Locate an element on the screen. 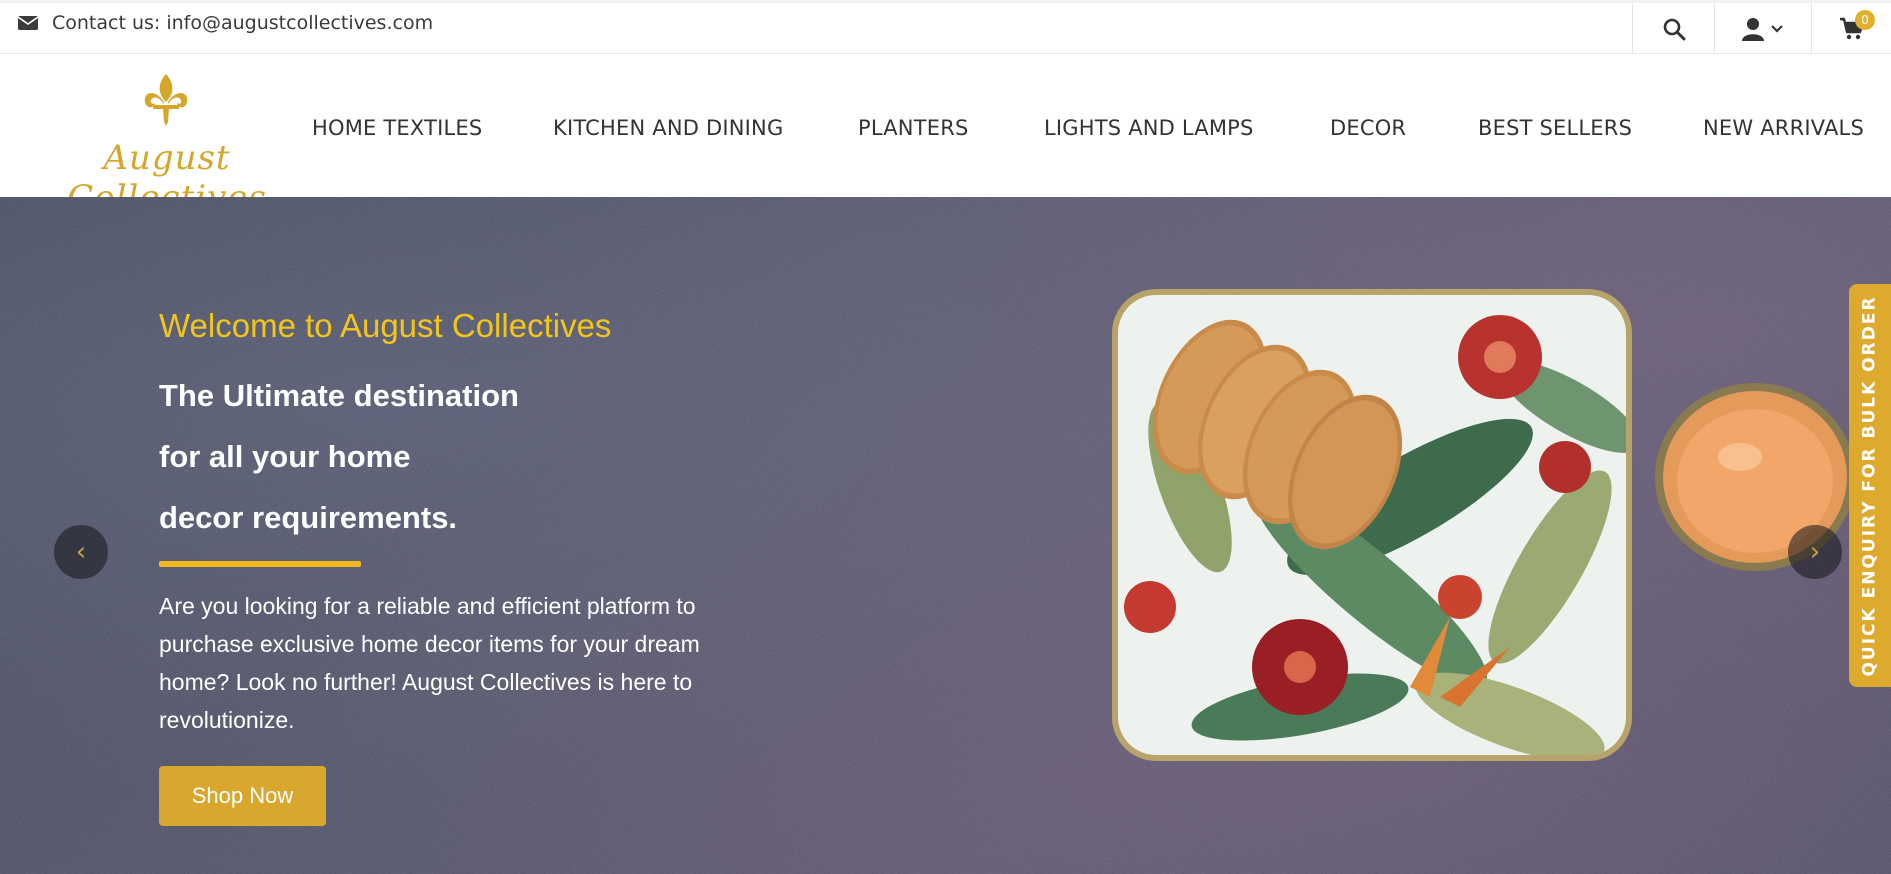 The height and width of the screenshot is (874, 1891). top-bar: Contact us: info@augustcollectives.com 0 is located at coordinates (945, 27).